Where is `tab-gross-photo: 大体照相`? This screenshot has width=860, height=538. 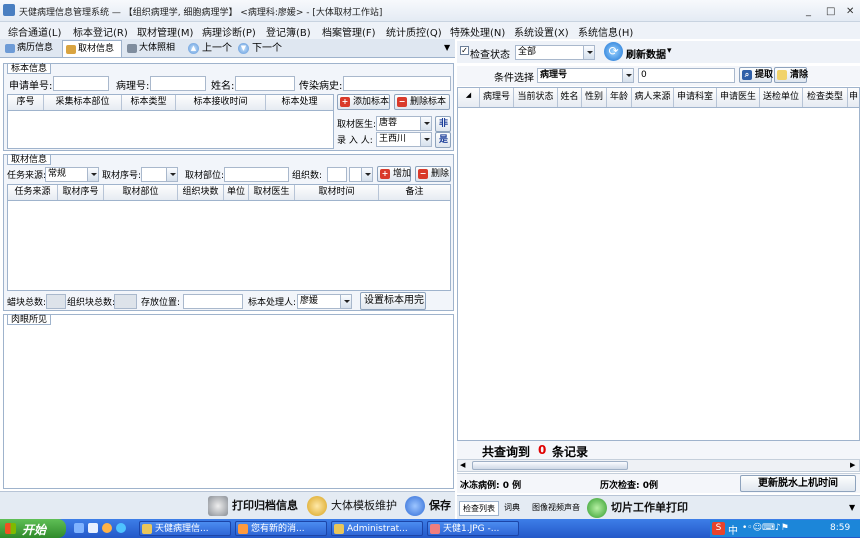
tab-gross-photo: 大体照相 is located at coordinates (153, 48).